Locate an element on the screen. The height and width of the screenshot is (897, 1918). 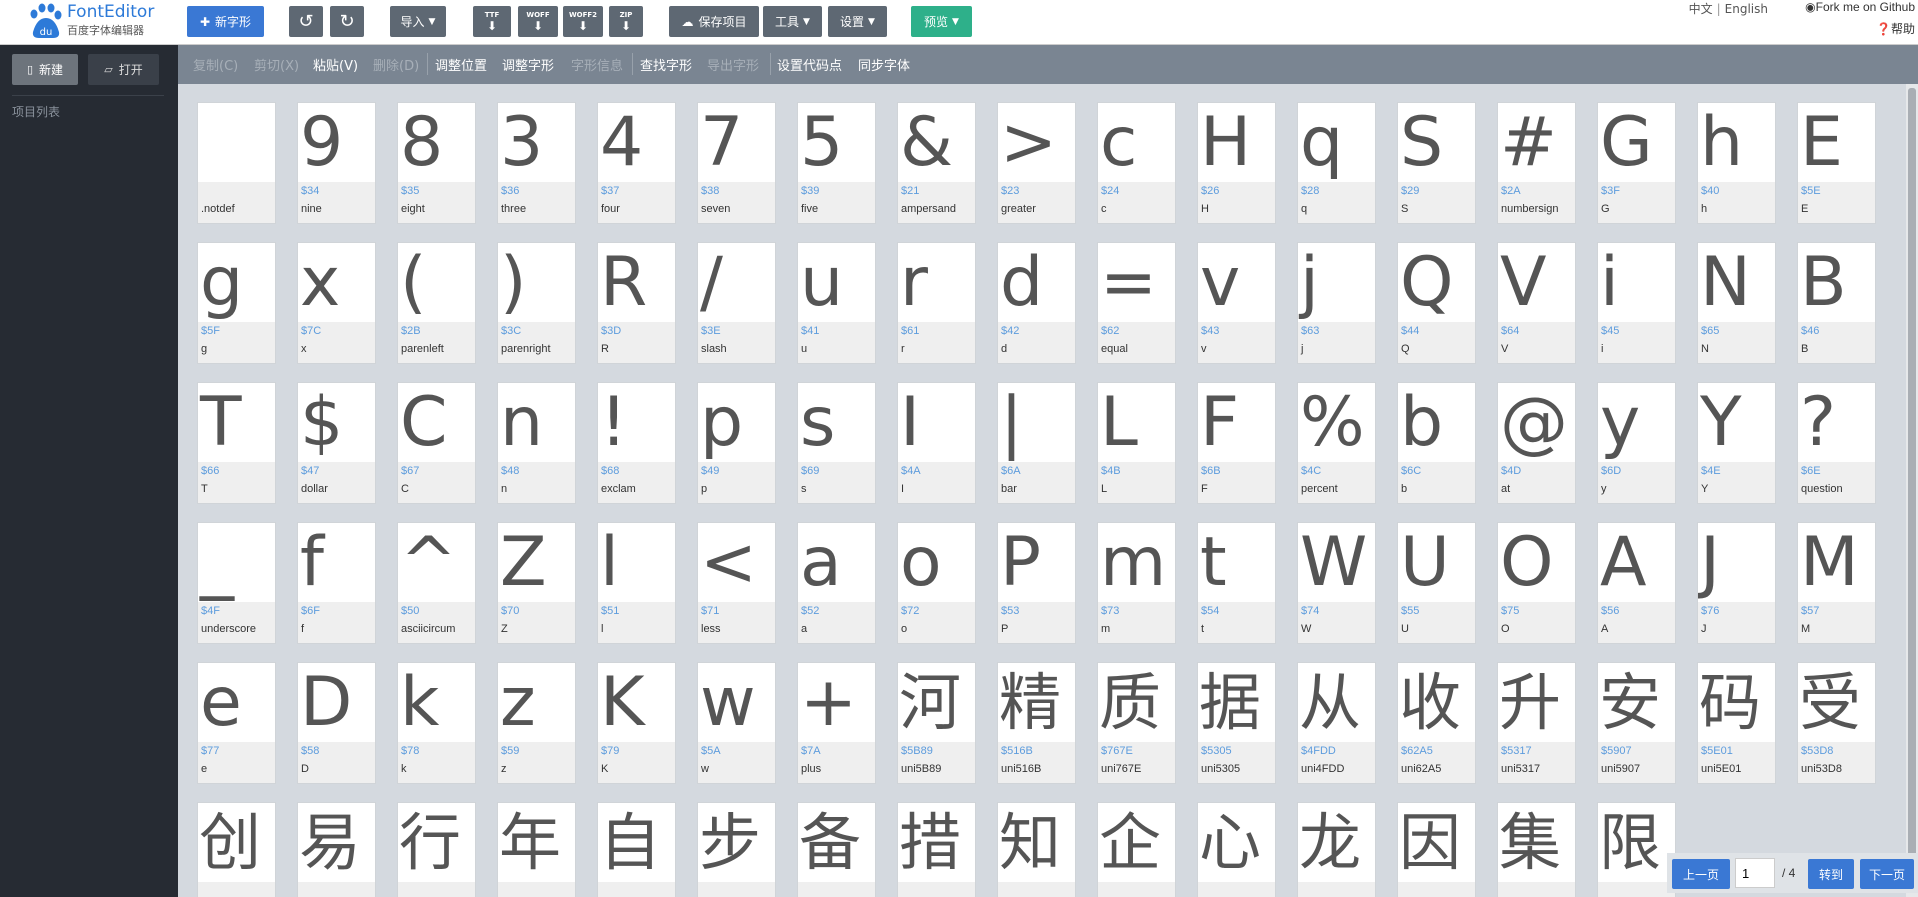
prev-page-button: 上一页 is located at coordinates (1701, 874).